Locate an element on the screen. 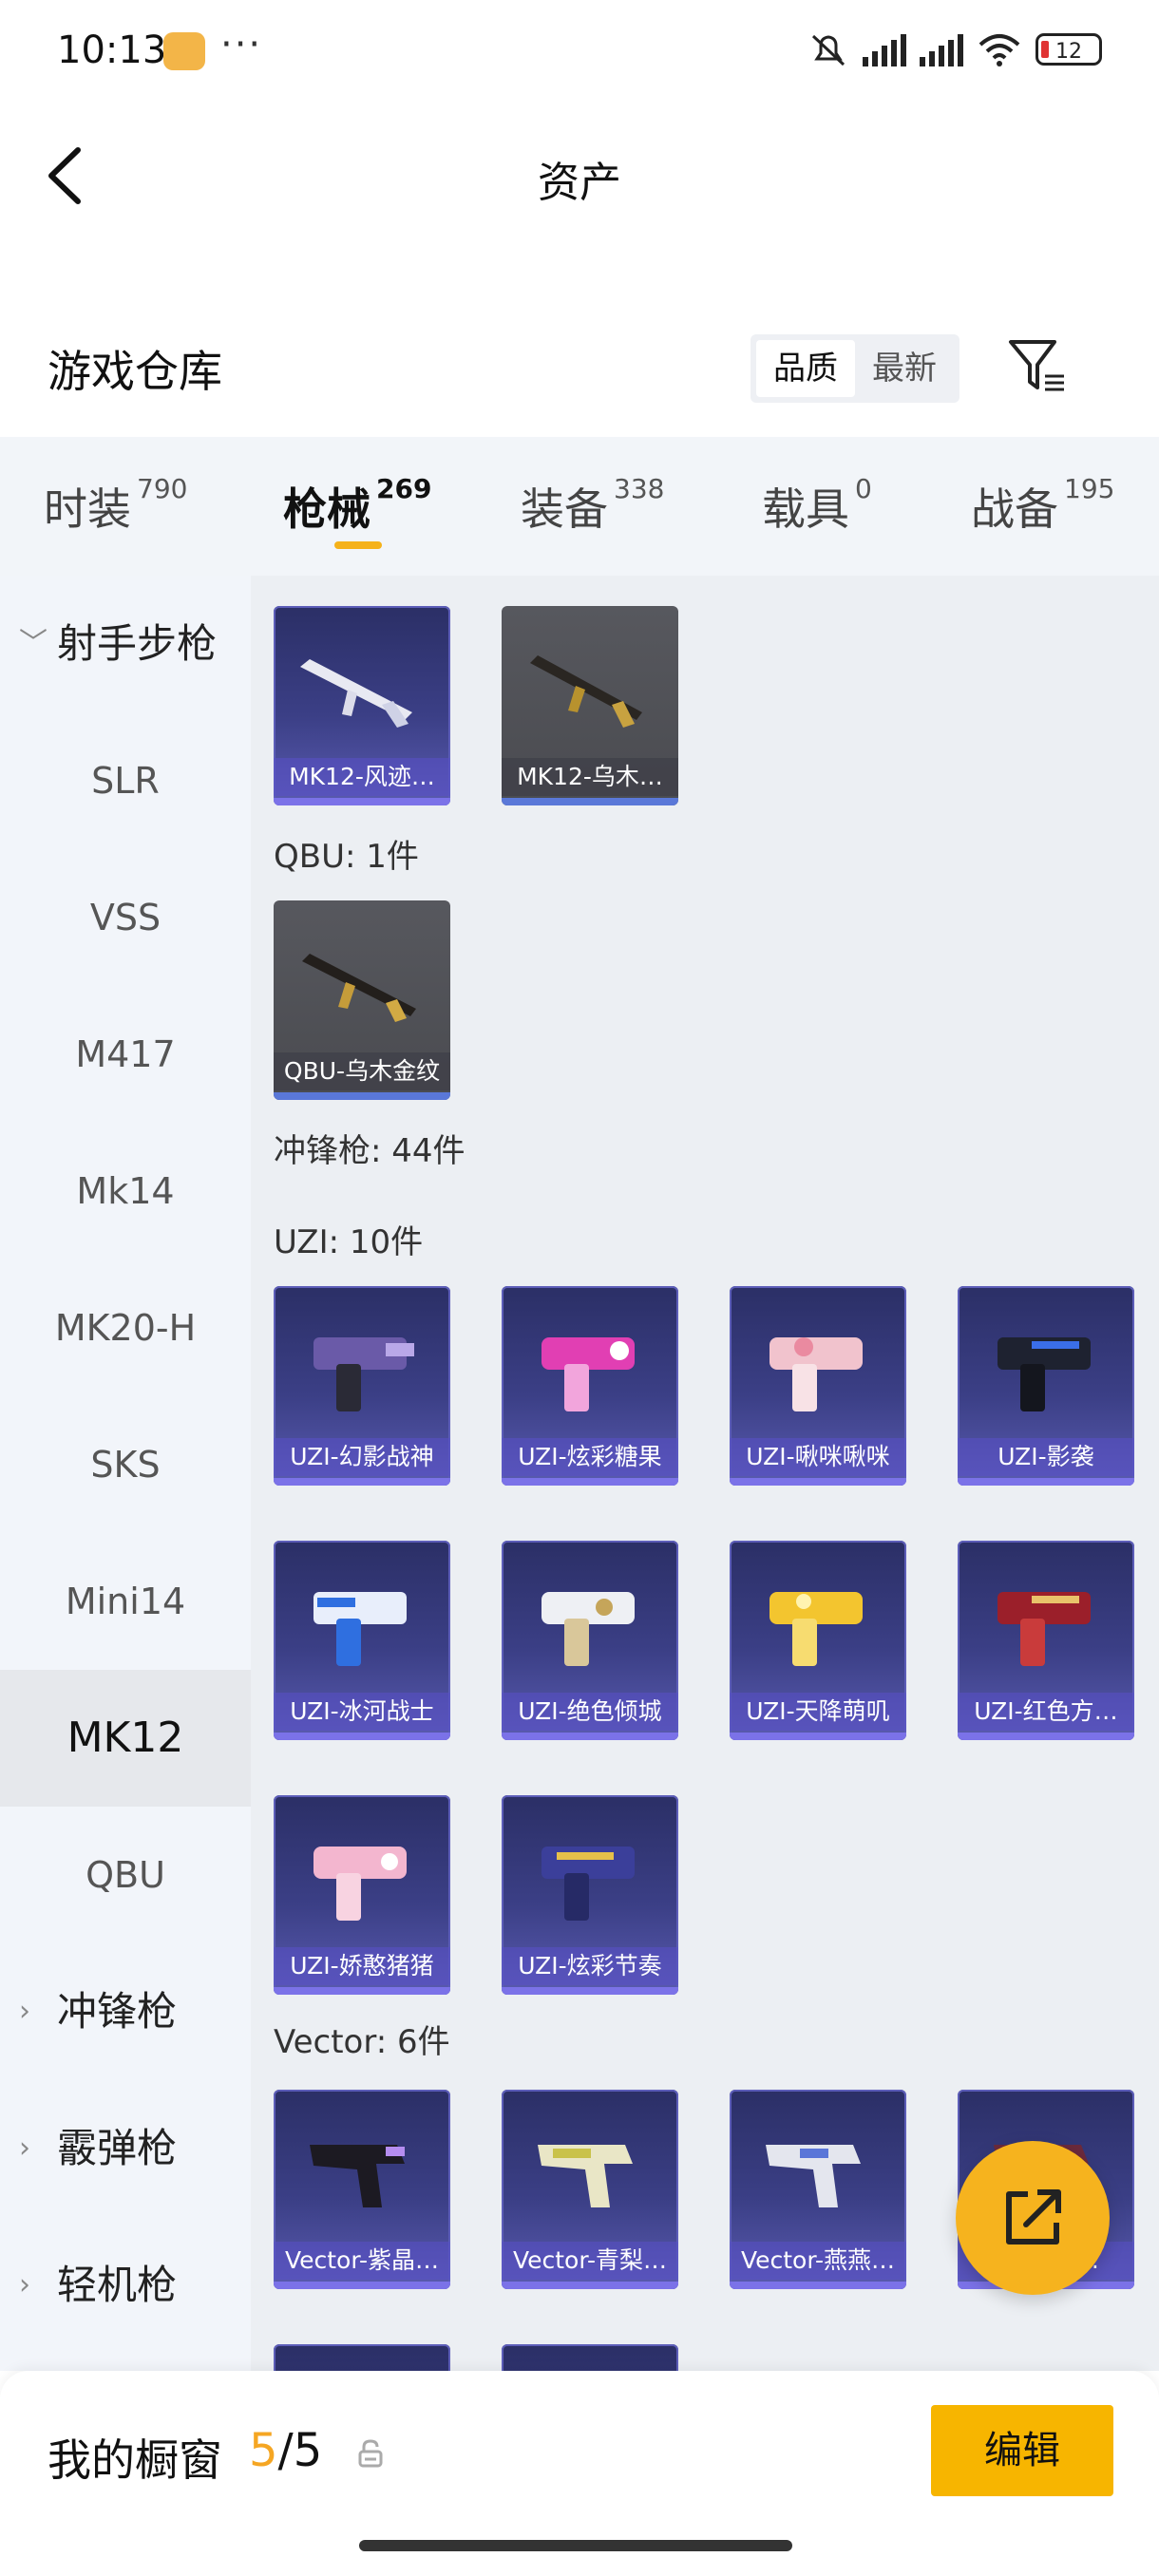  rifle-image is located at coordinates (586, 691).